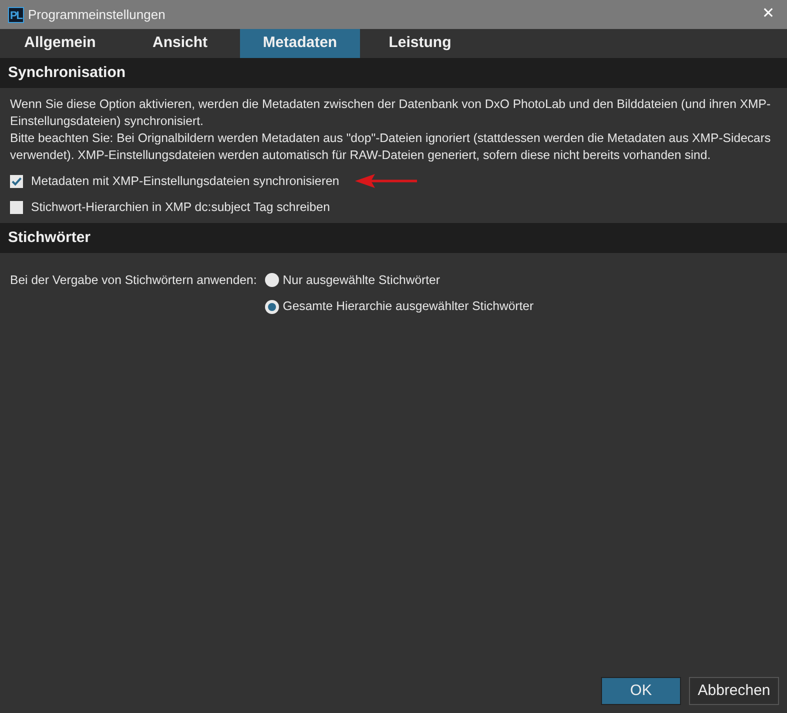 This screenshot has width=787, height=713. What do you see at coordinates (768, 14) in the screenshot?
I see `close-button: ✕` at bounding box center [768, 14].